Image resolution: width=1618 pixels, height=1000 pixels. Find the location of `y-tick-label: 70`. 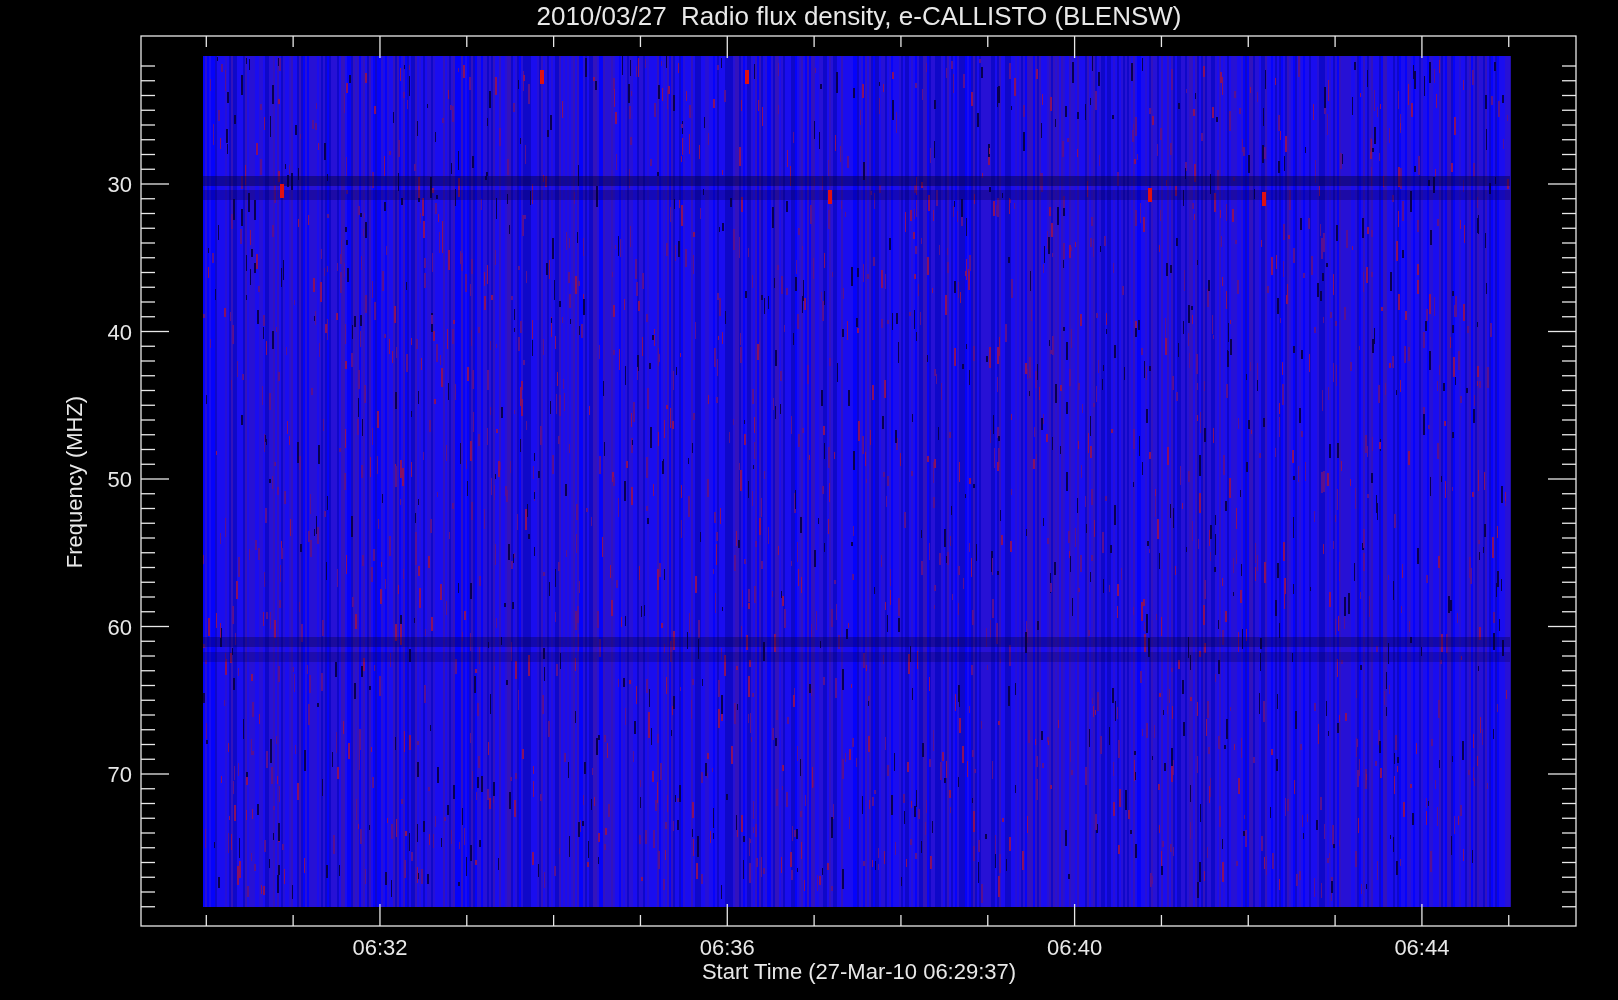

y-tick-label: 70 is located at coordinates (119, 774).